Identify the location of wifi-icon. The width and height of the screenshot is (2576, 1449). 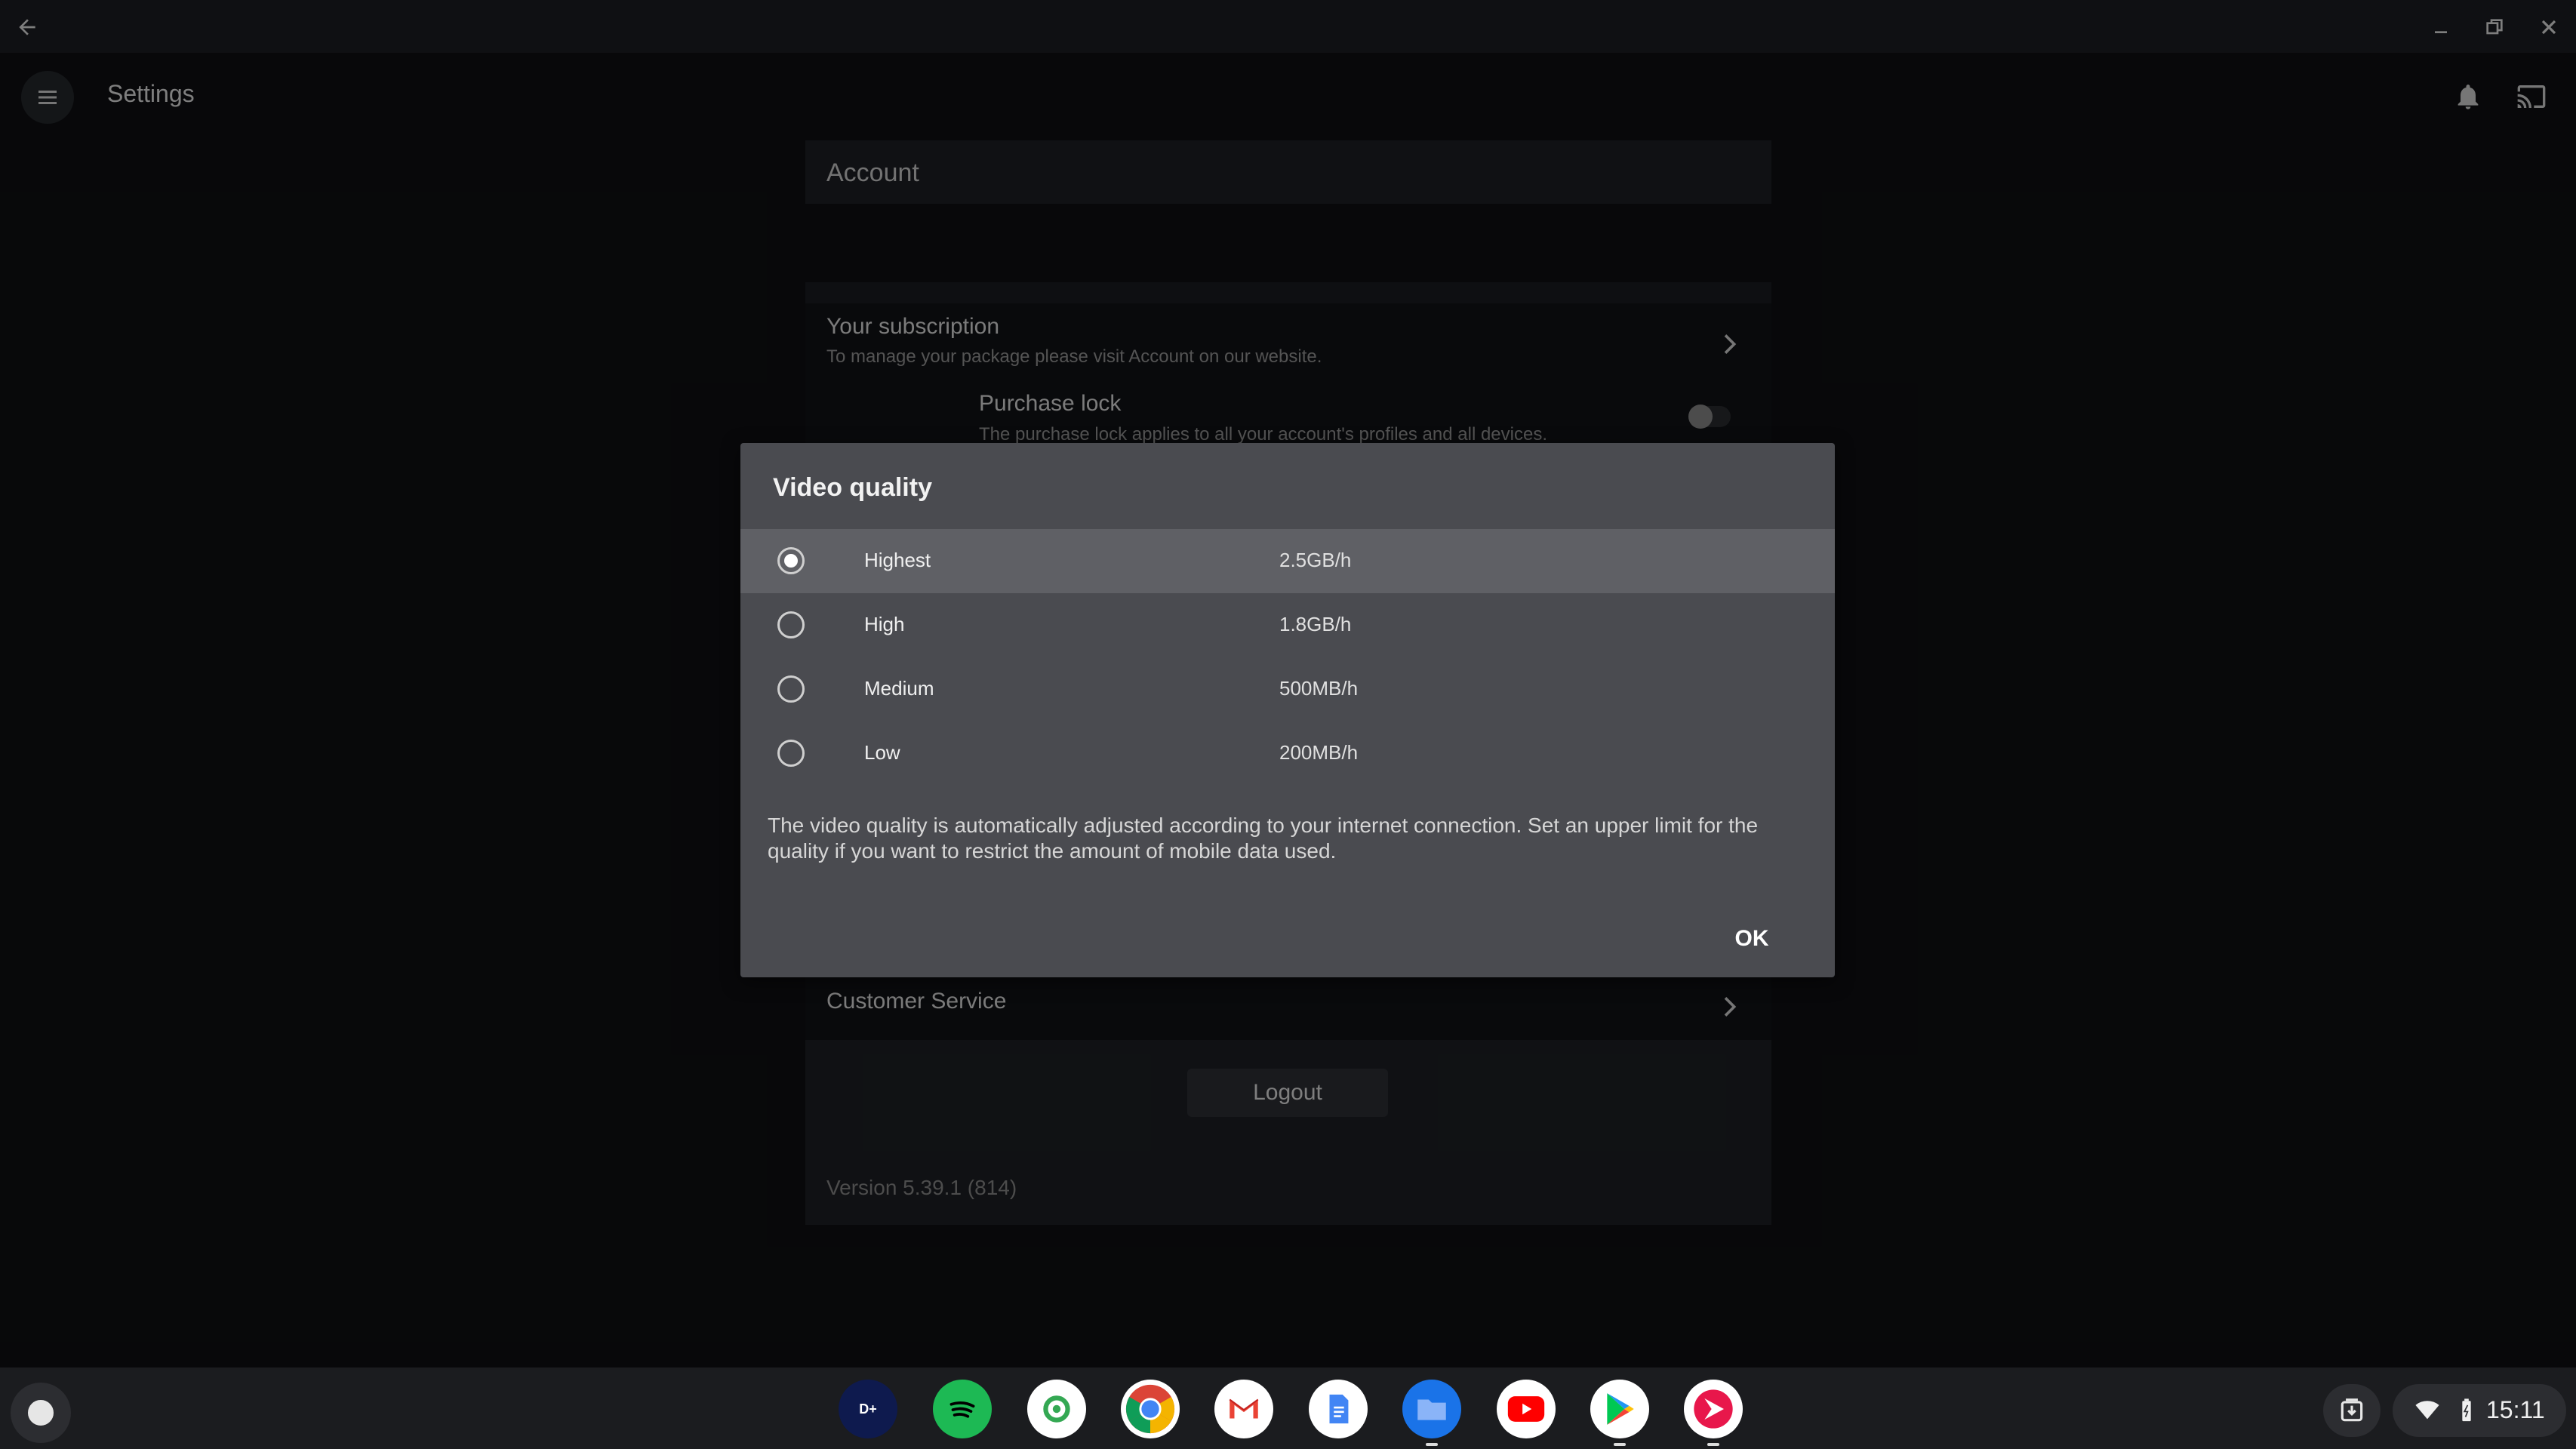
(2427, 1410).